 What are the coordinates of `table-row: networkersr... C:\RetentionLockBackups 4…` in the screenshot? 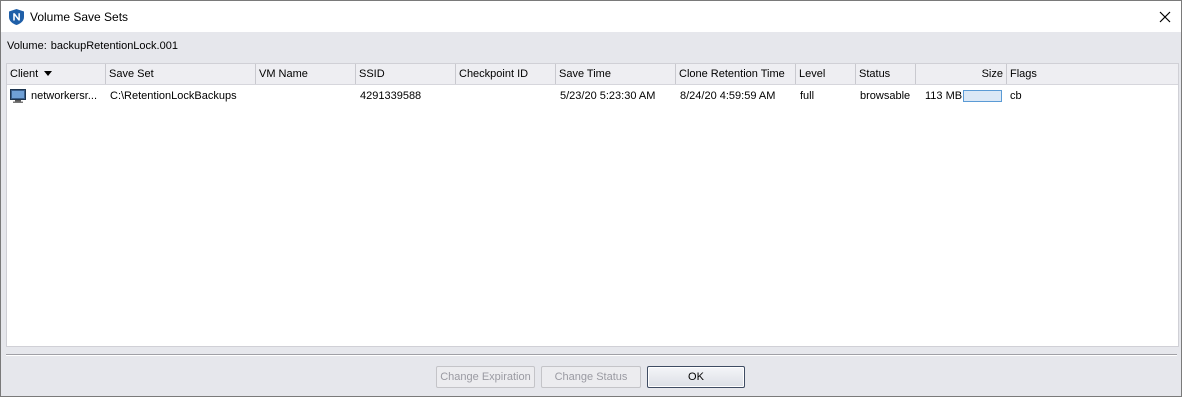 It's located at (592, 96).